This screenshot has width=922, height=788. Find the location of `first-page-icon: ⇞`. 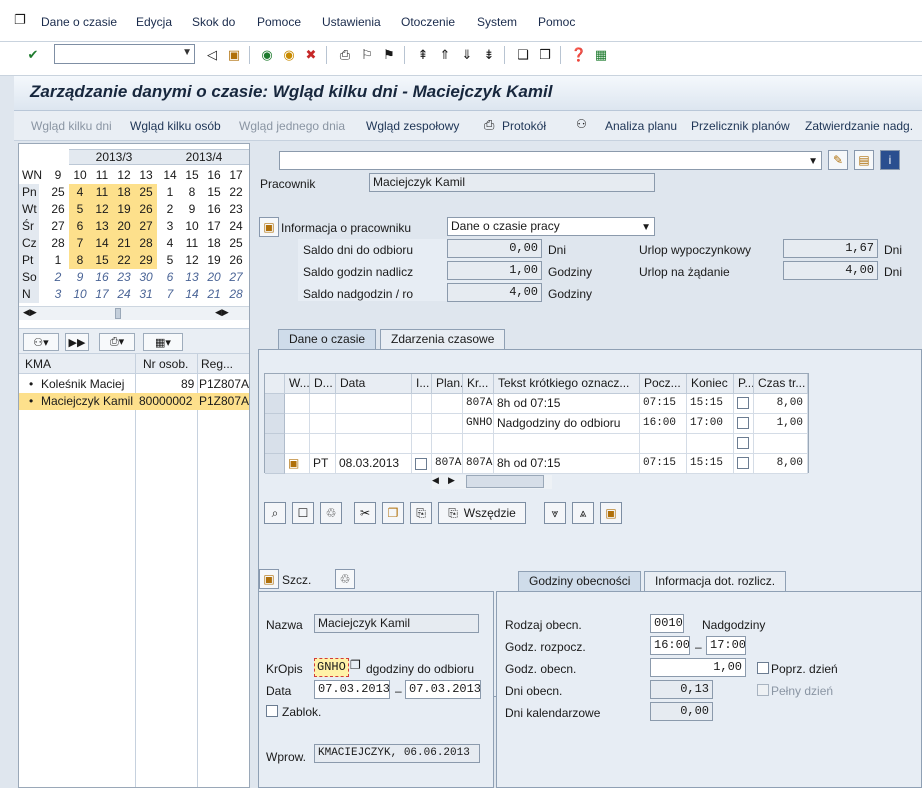

first-page-icon: ⇞ is located at coordinates (423, 55).